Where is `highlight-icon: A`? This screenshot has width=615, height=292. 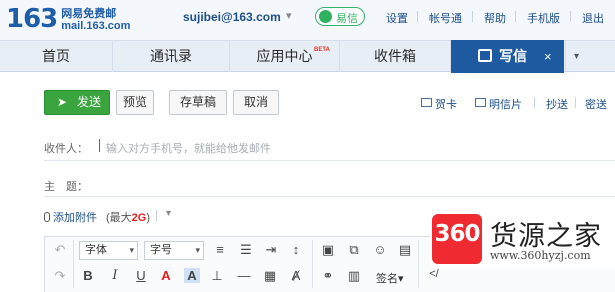
highlight-icon: A is located at coordinates (192, 275).